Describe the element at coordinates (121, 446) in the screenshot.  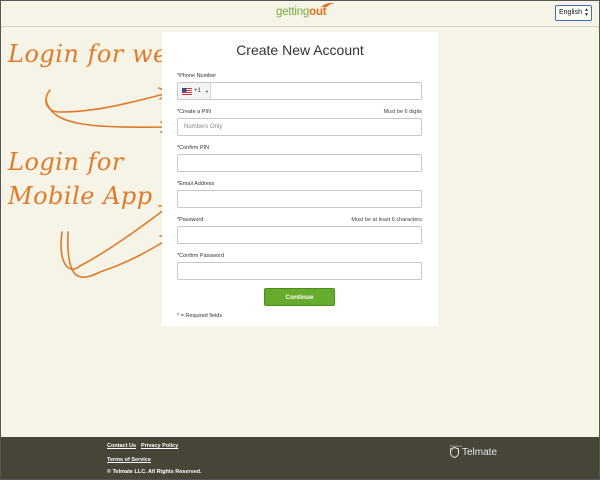
I see `contact-us-link: Contact Us` at that location.